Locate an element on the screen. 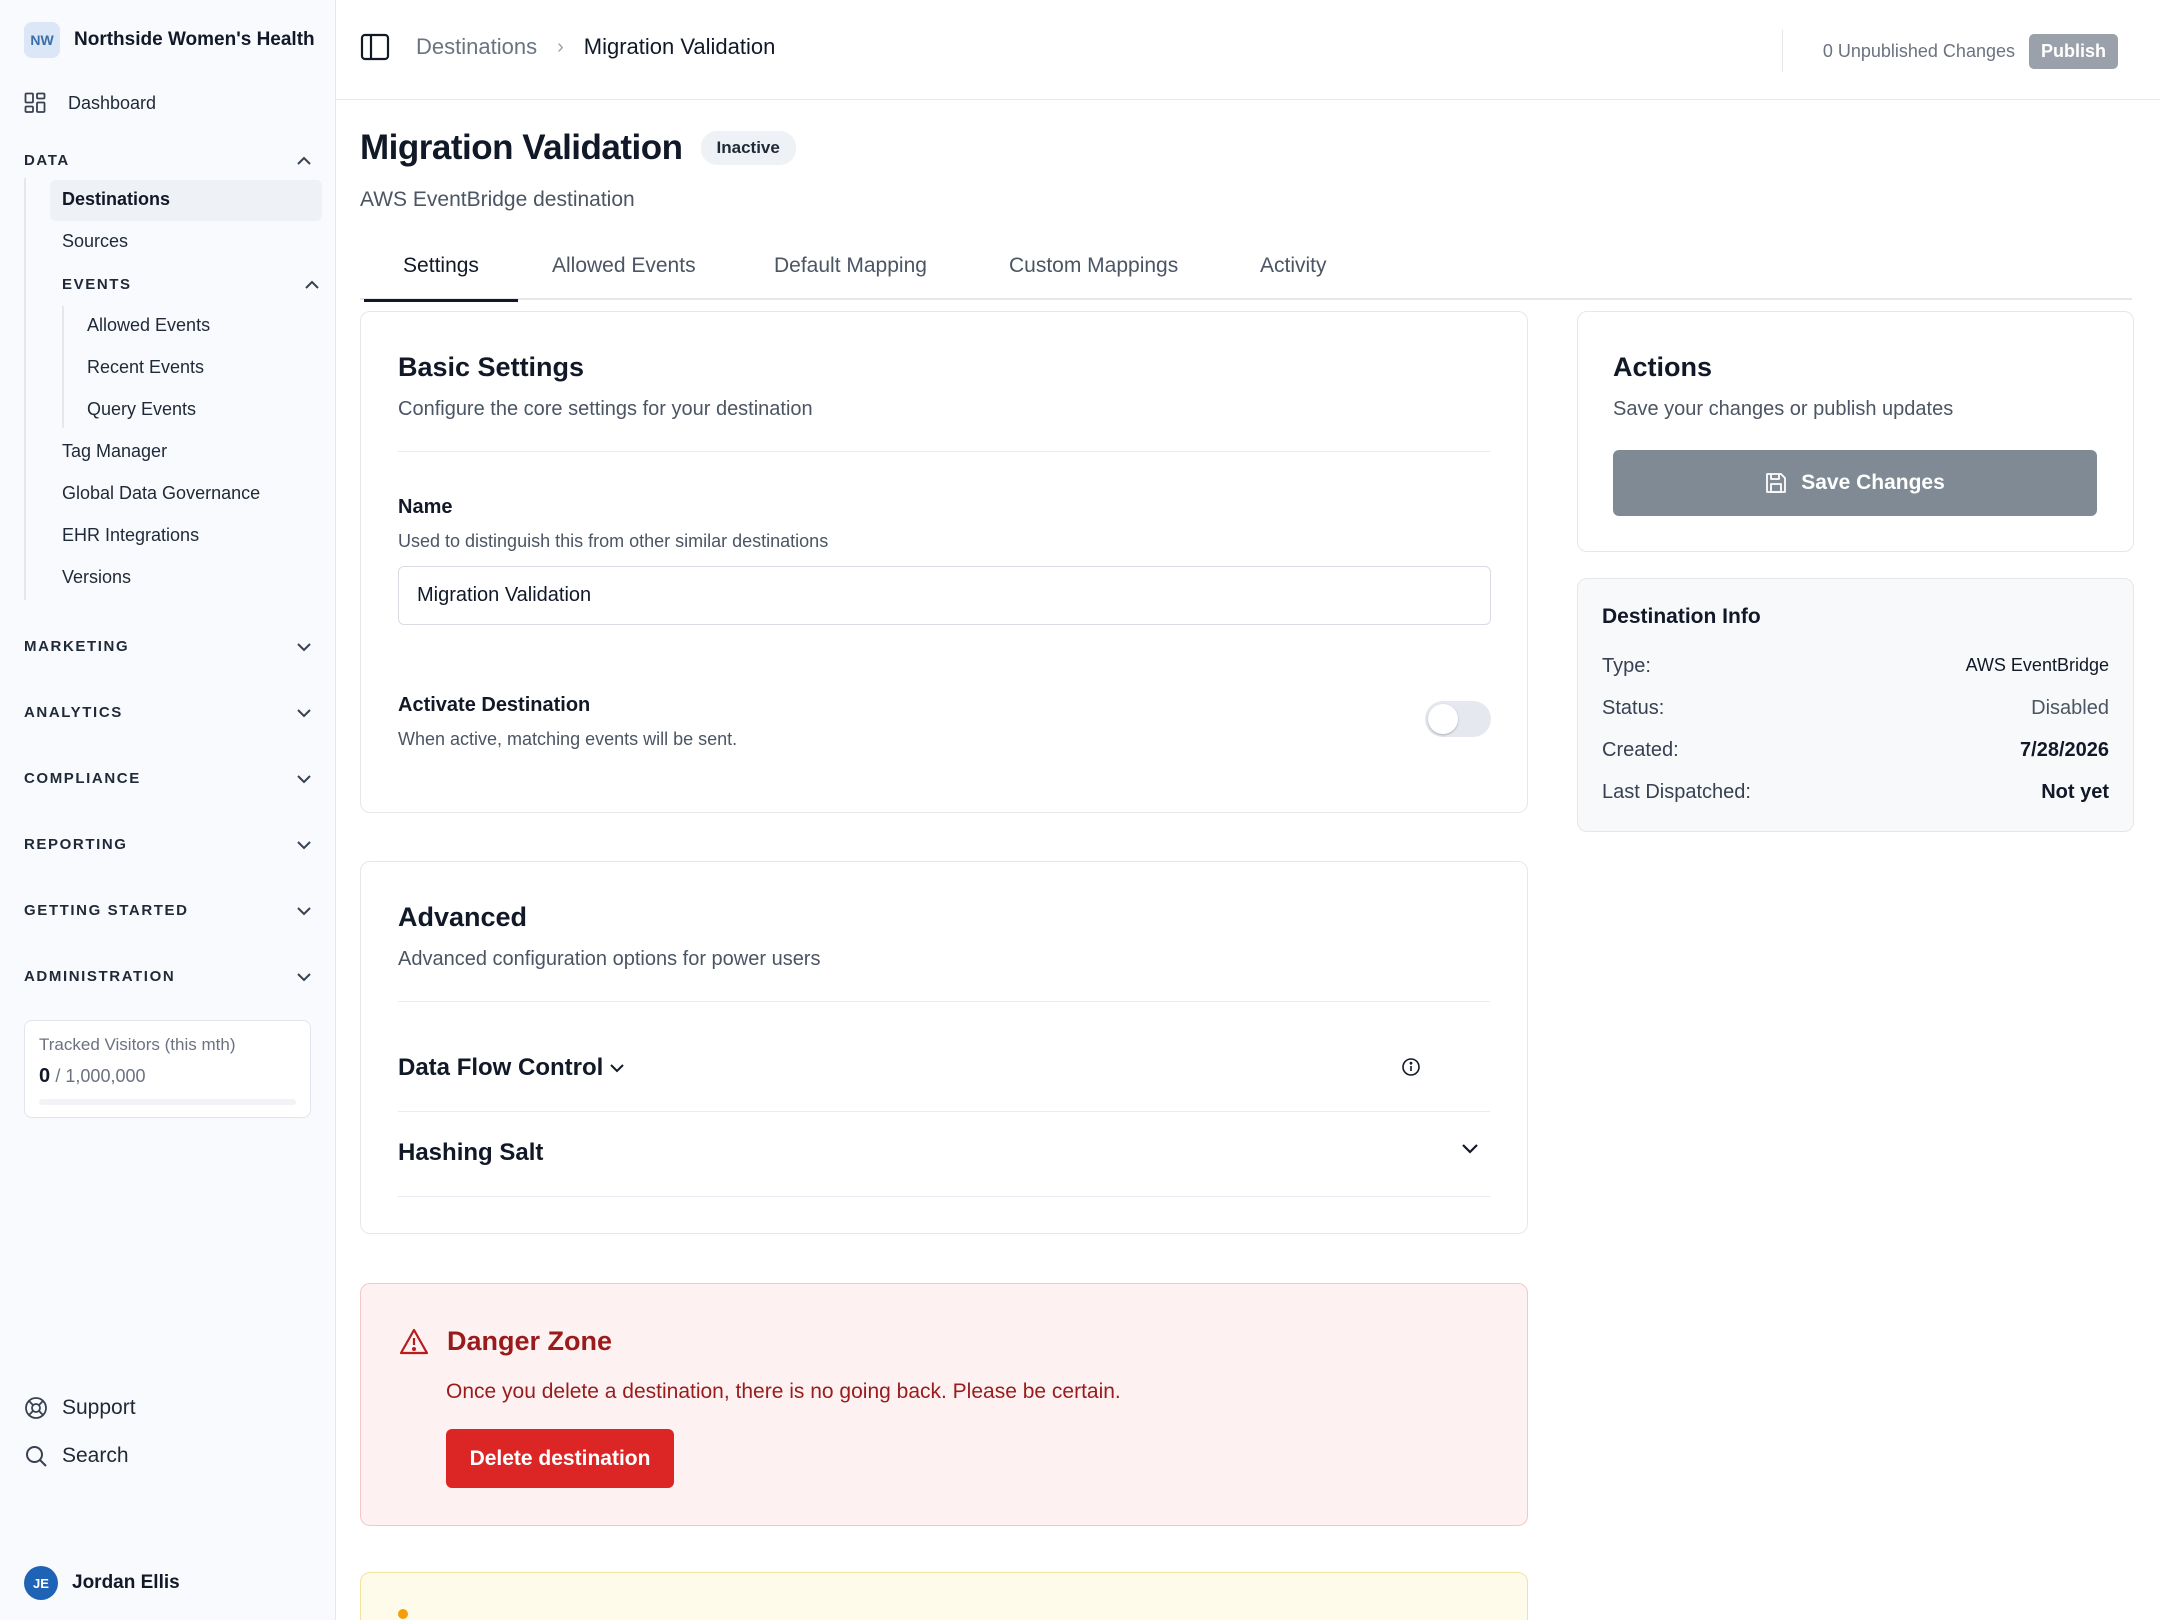  tab-allowed-events: Allowed Events is located at coordinates (624, 278).